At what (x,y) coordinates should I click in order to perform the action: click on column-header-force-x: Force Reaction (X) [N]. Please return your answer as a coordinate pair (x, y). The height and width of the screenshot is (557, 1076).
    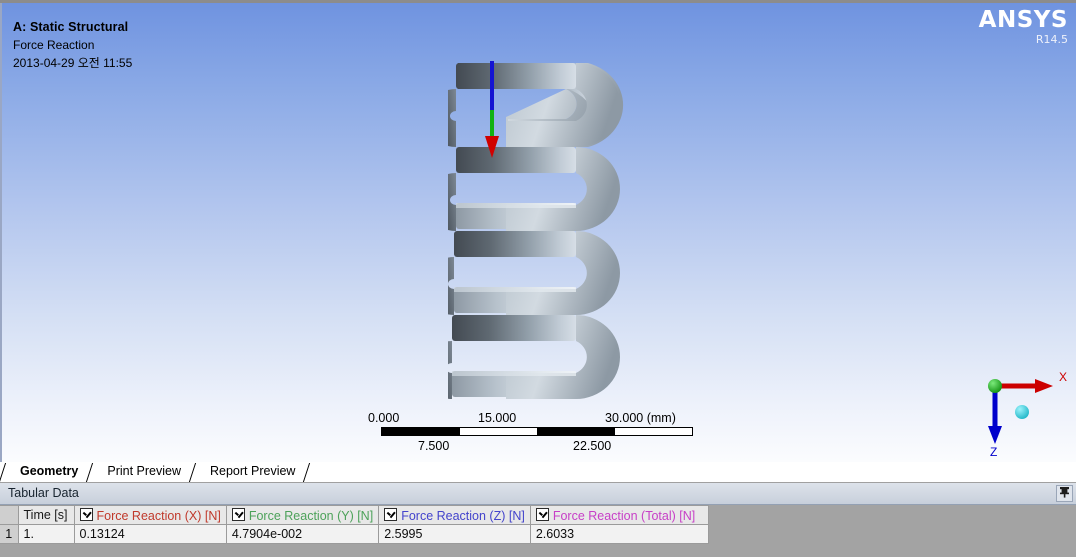
    Looking at the image, I should click on (150, 515).